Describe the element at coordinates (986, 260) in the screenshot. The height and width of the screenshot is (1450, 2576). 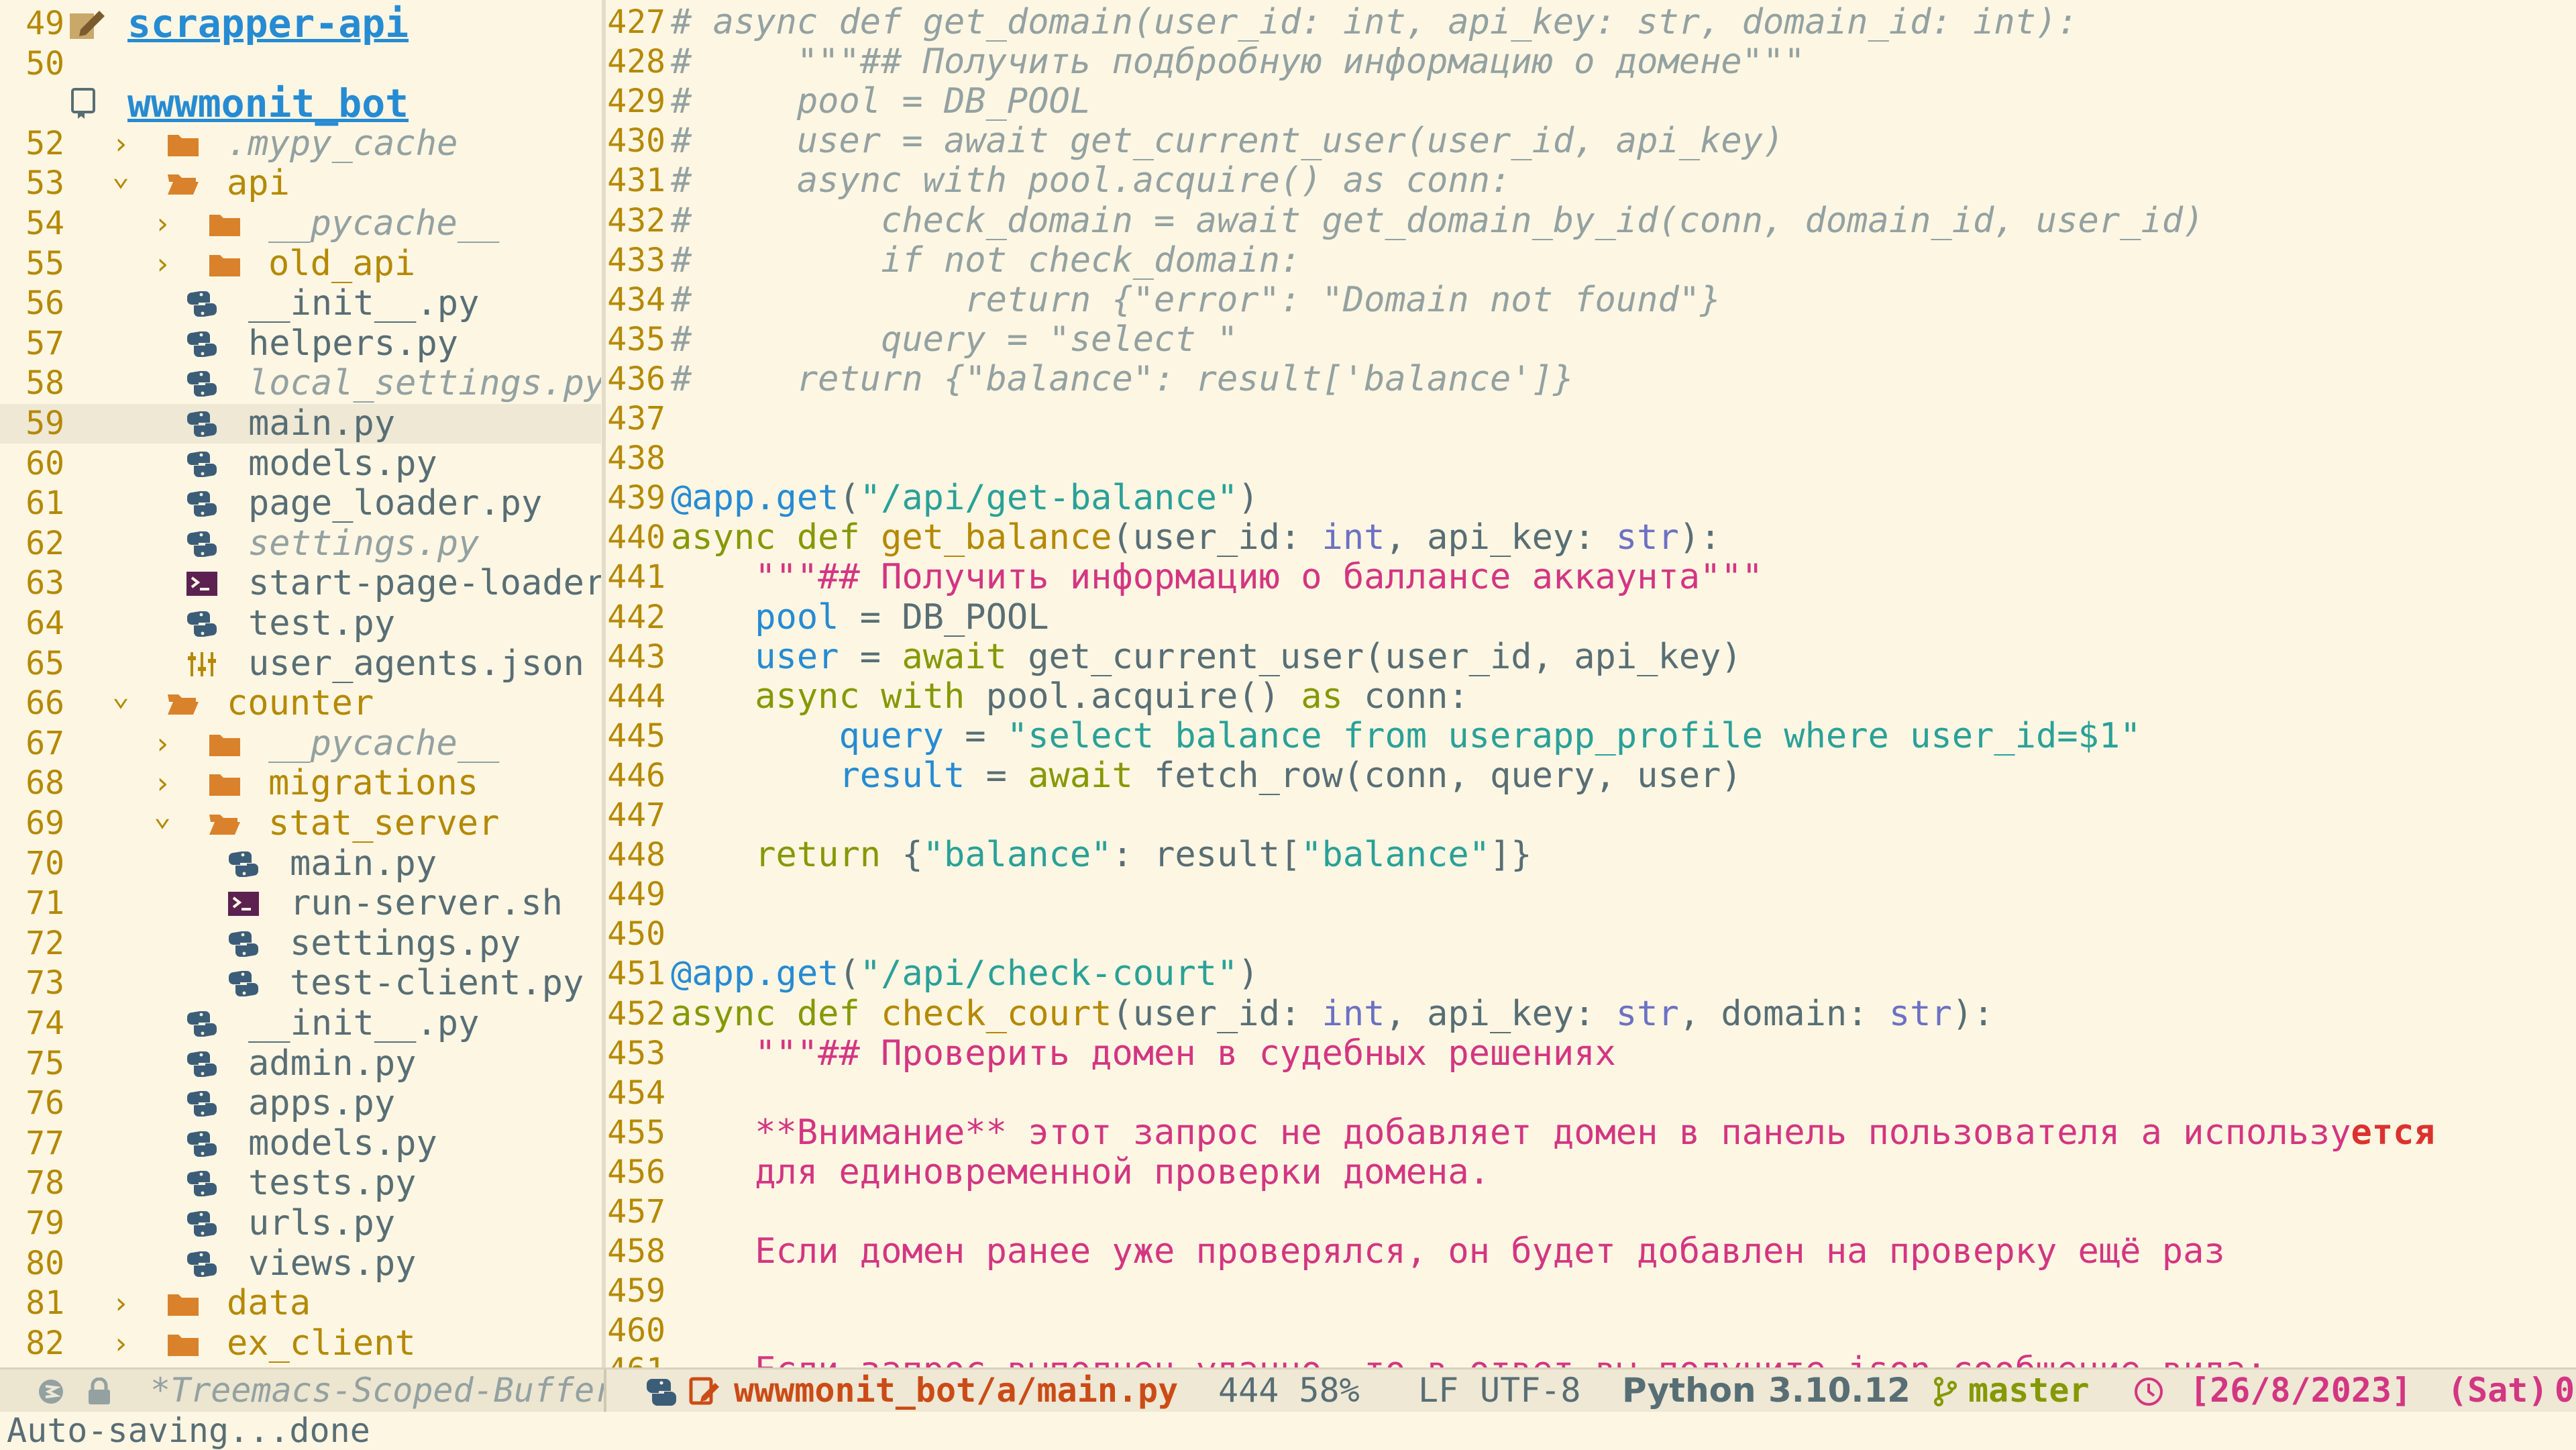
I see `code-text: # if not check_domain:` at that location.